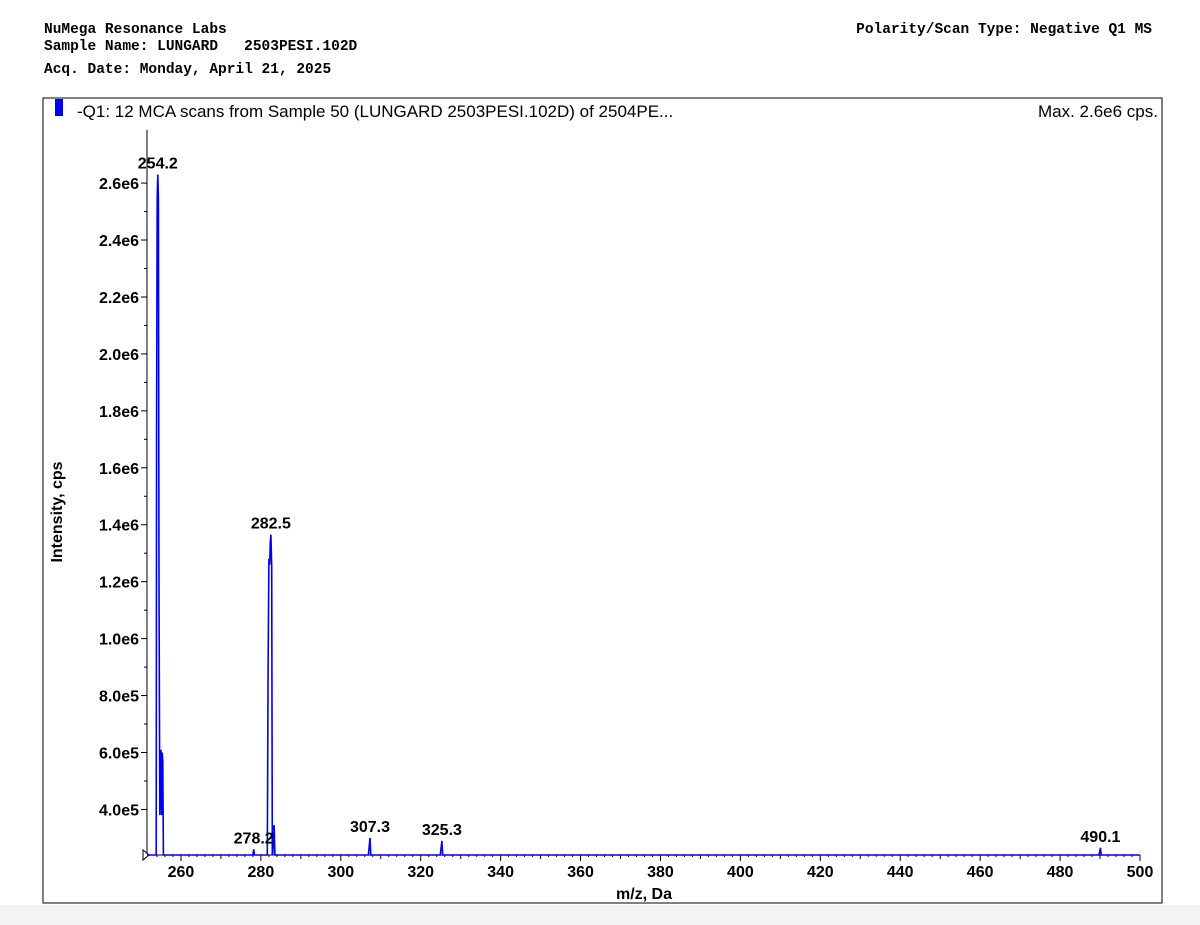 The width and height of the screenshot is (1200, 925). I want to click on x-tick-label: 460, so click(980, 872).